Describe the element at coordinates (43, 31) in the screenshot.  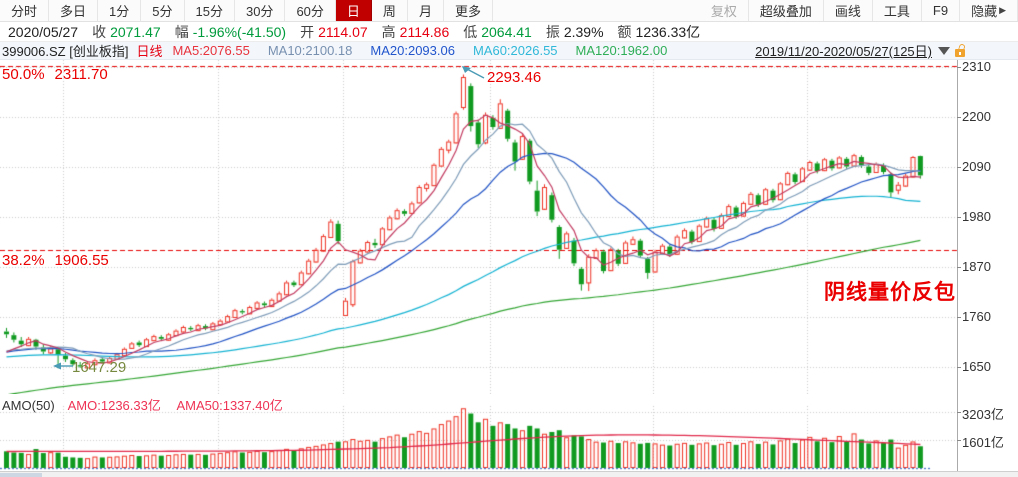
I see `quote-date: 2020/05/27` at that location.